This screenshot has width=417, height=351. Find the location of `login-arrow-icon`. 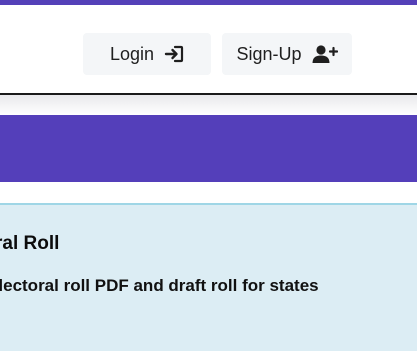

login-arrow-icon is located at coordinates (174, 54).